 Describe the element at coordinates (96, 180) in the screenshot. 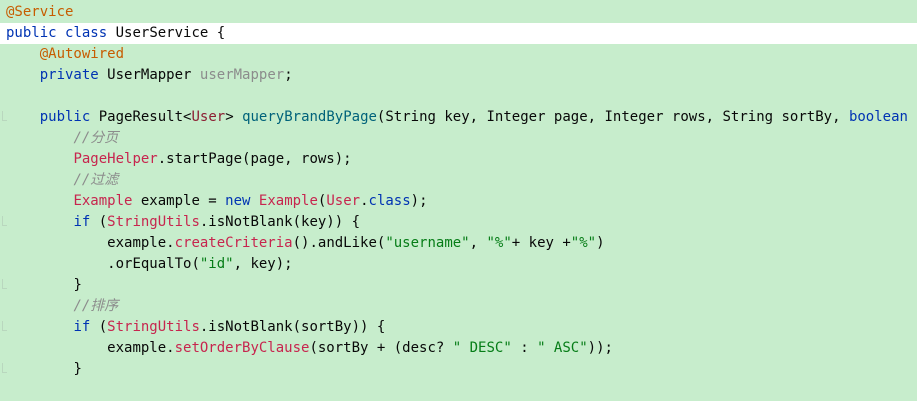

I see `comment-filter: //过滤` at that location.